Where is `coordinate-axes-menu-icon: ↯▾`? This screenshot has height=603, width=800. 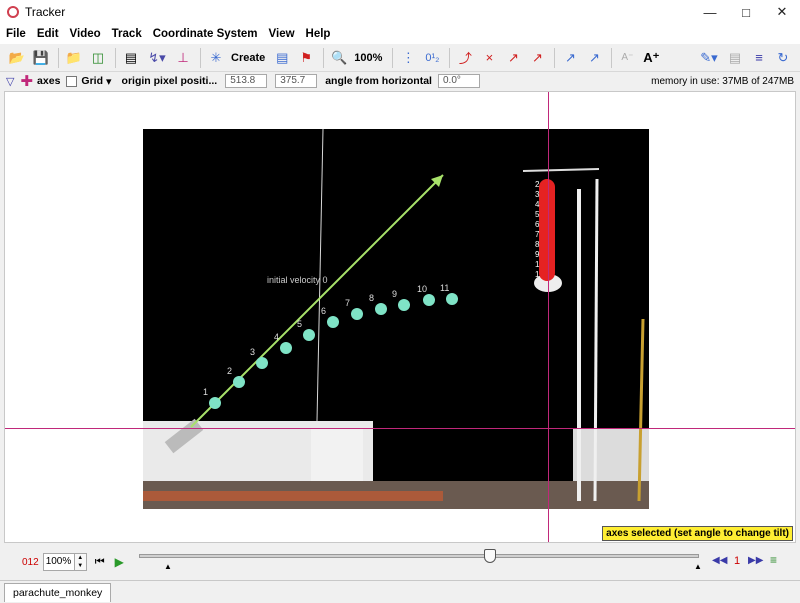 coordinate-axes-menu-icon: ↯▾ is located at coordinates (157, 58).